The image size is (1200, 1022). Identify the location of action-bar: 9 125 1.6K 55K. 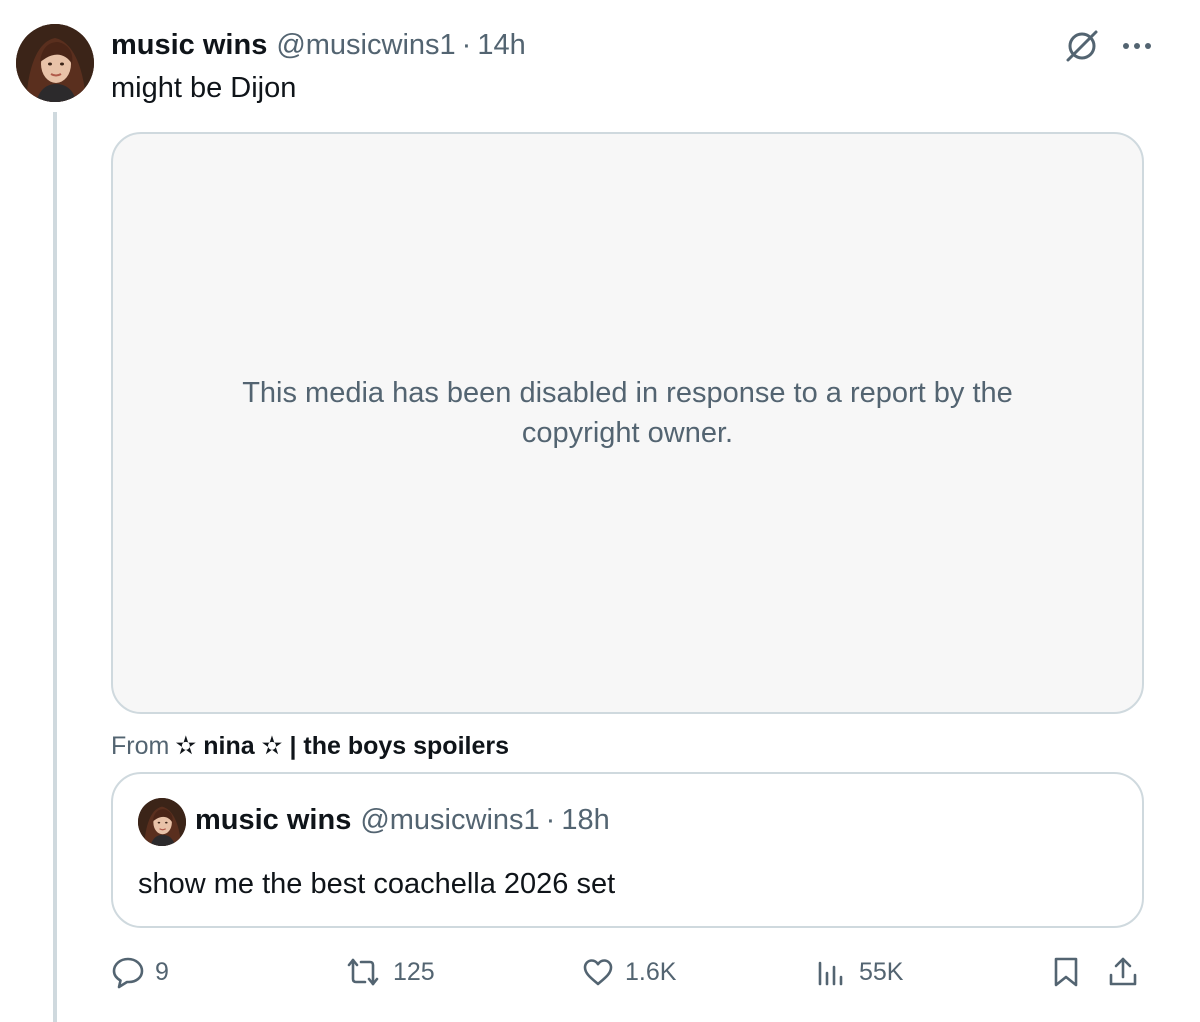
(627, 972).